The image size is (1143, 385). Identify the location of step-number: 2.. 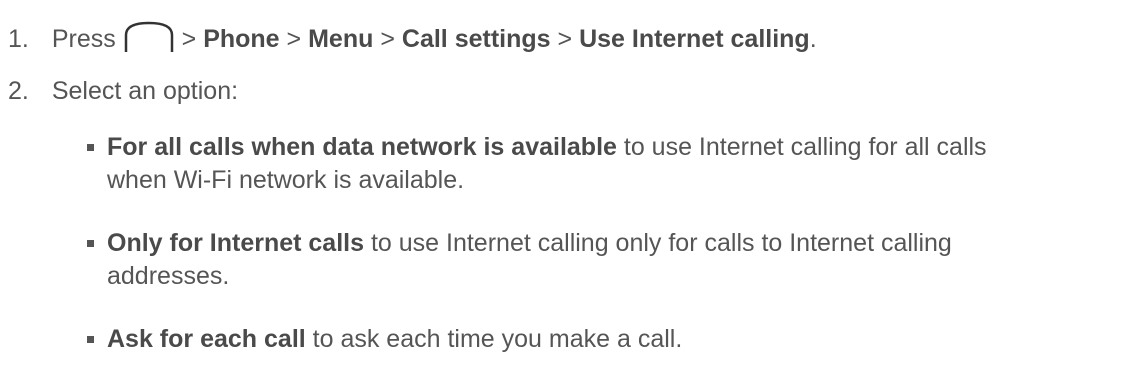
(18, 91).